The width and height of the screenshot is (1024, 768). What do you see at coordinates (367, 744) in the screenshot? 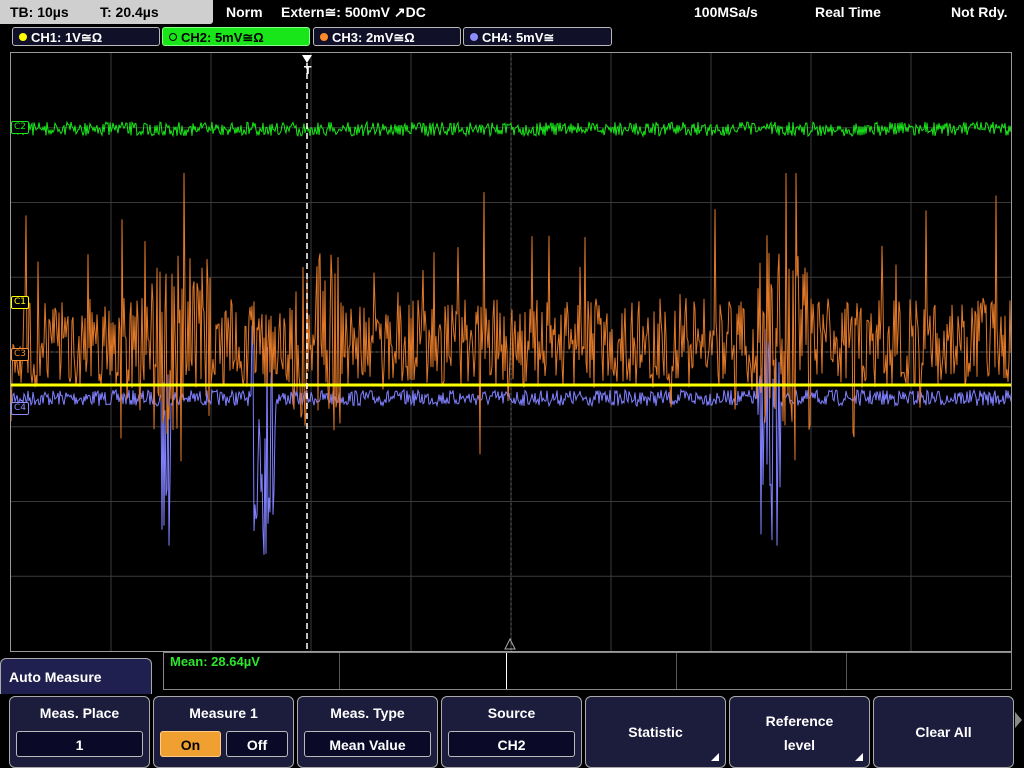
I see `meas-type-value: Mean Value` at bounding box center [367, 744].